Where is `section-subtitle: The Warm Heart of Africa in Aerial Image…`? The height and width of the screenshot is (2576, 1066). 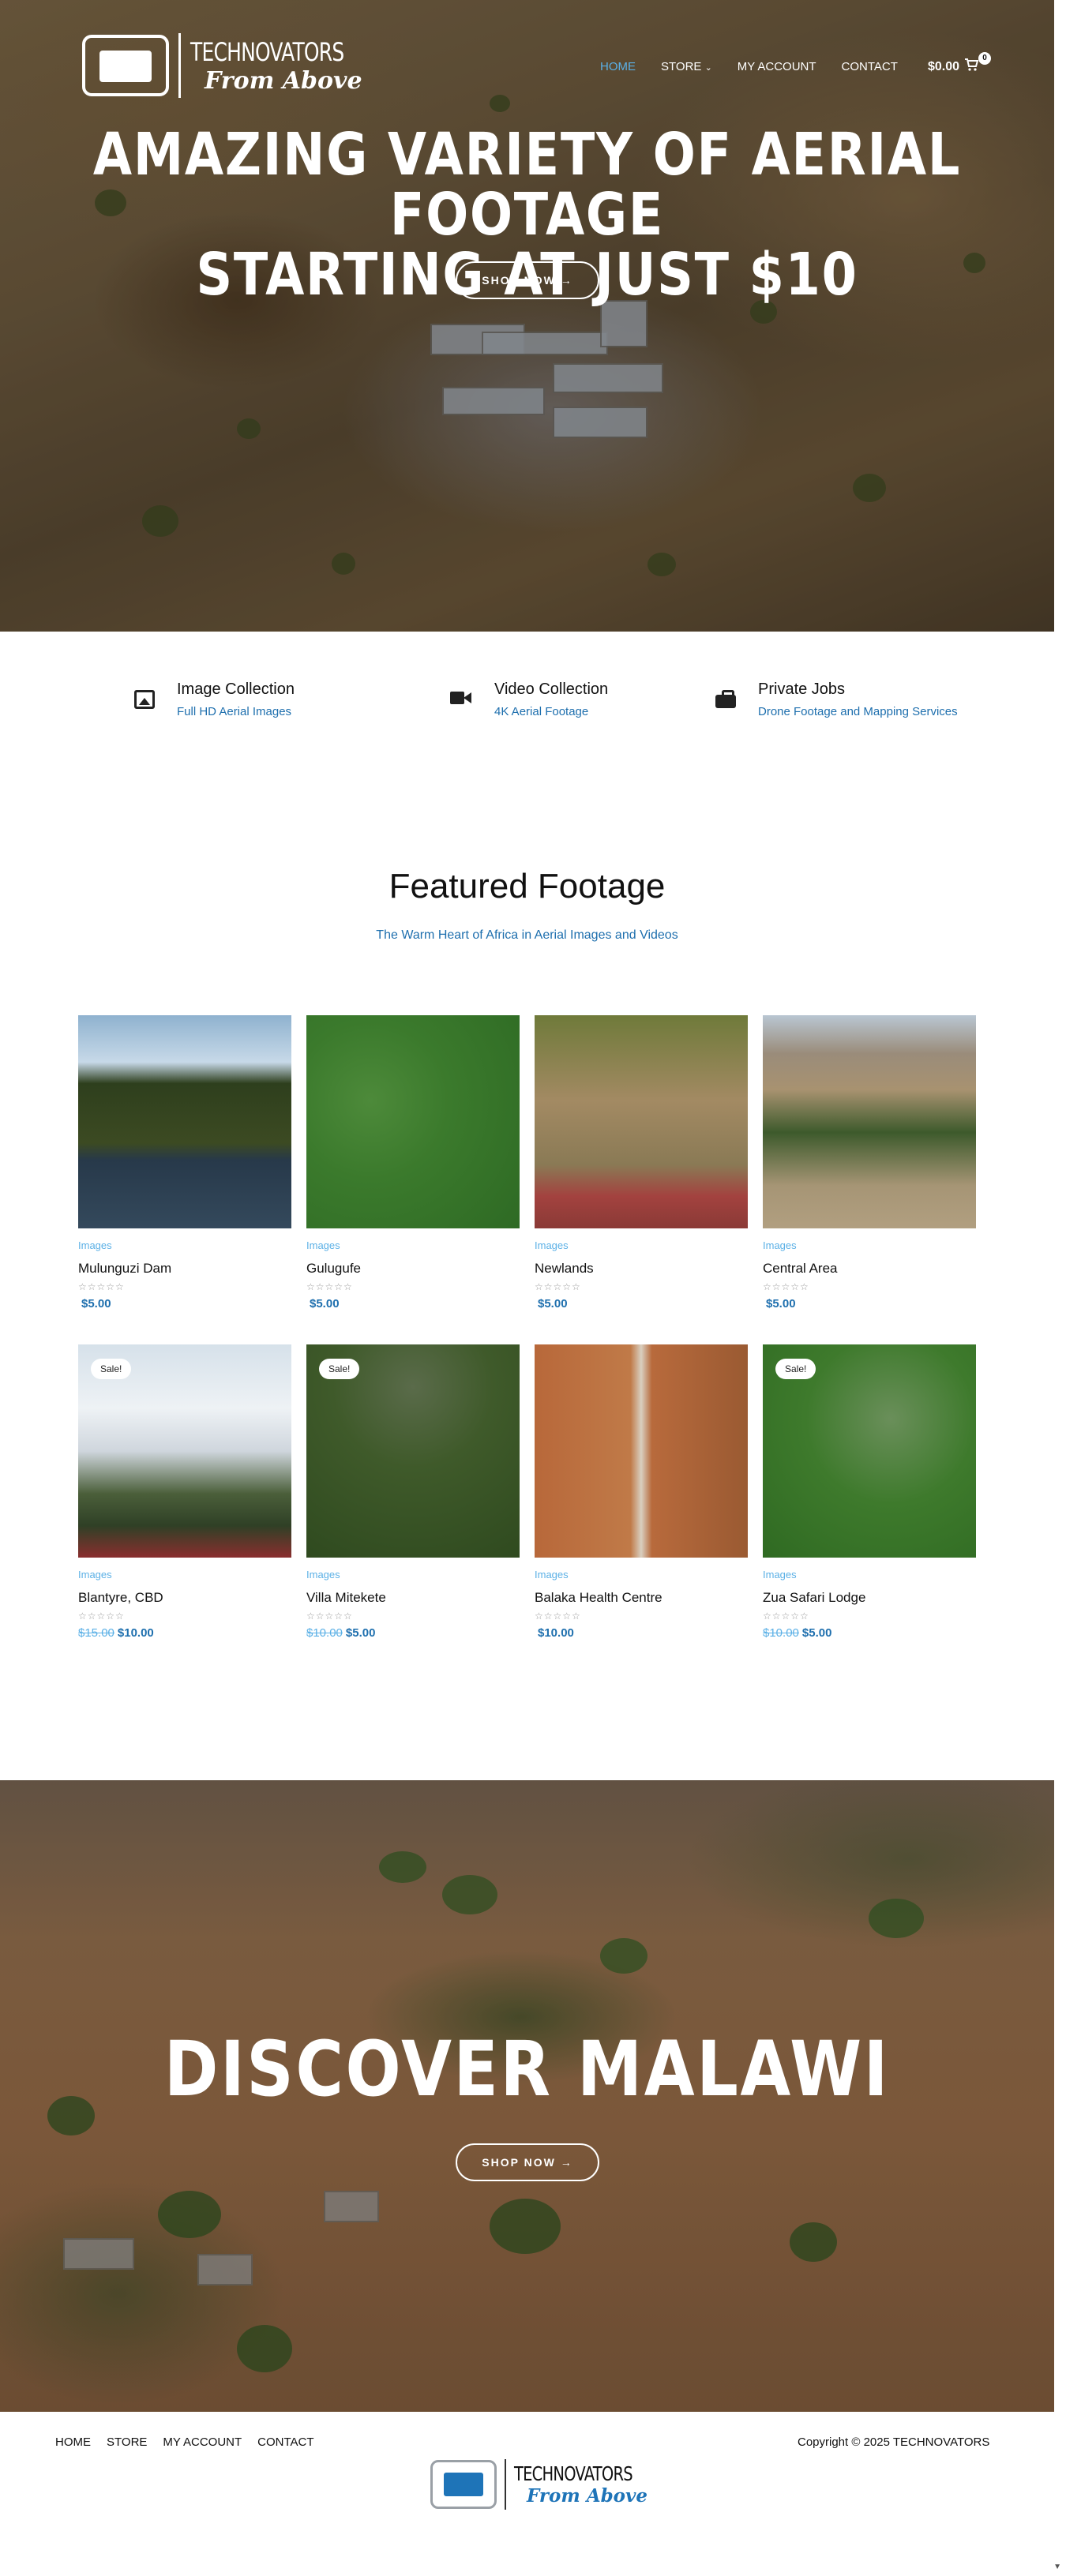 section-subtitle: The Warm Heart of Africa in Aerial Image… is located at coordinates (527, 935).